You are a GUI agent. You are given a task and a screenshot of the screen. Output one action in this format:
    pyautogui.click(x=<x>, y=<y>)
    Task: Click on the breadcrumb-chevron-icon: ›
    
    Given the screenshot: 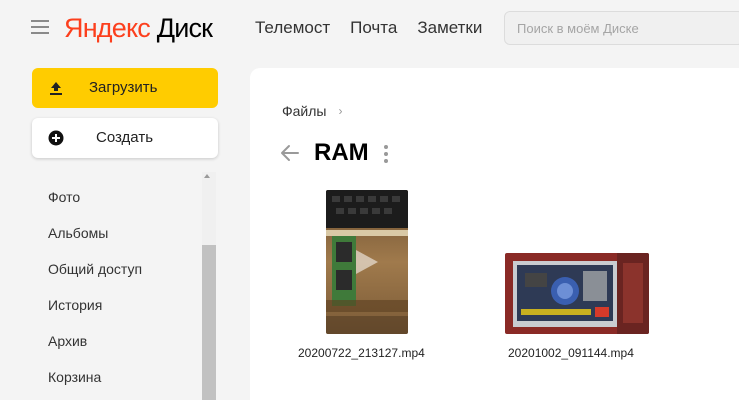 What is the action you would take?
    pyautogui.click(x=340, y=111)
    